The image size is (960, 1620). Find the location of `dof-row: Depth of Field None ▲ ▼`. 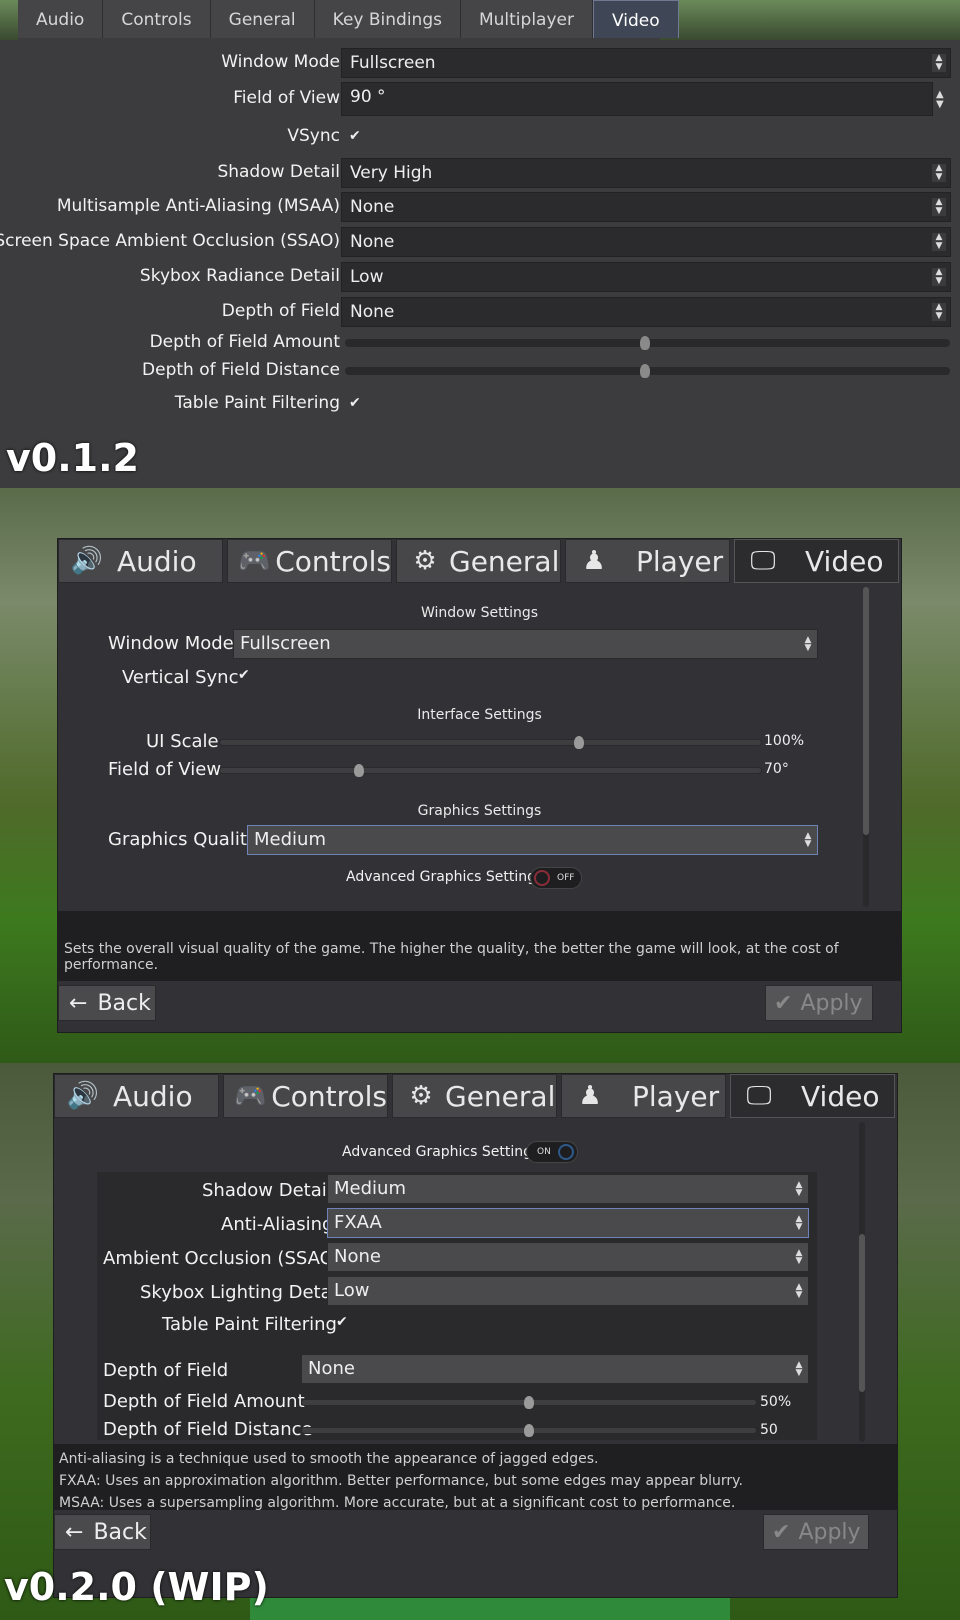

dof-row: Depth of Field None ▲ ▼ is located at coordinates (480, 312).